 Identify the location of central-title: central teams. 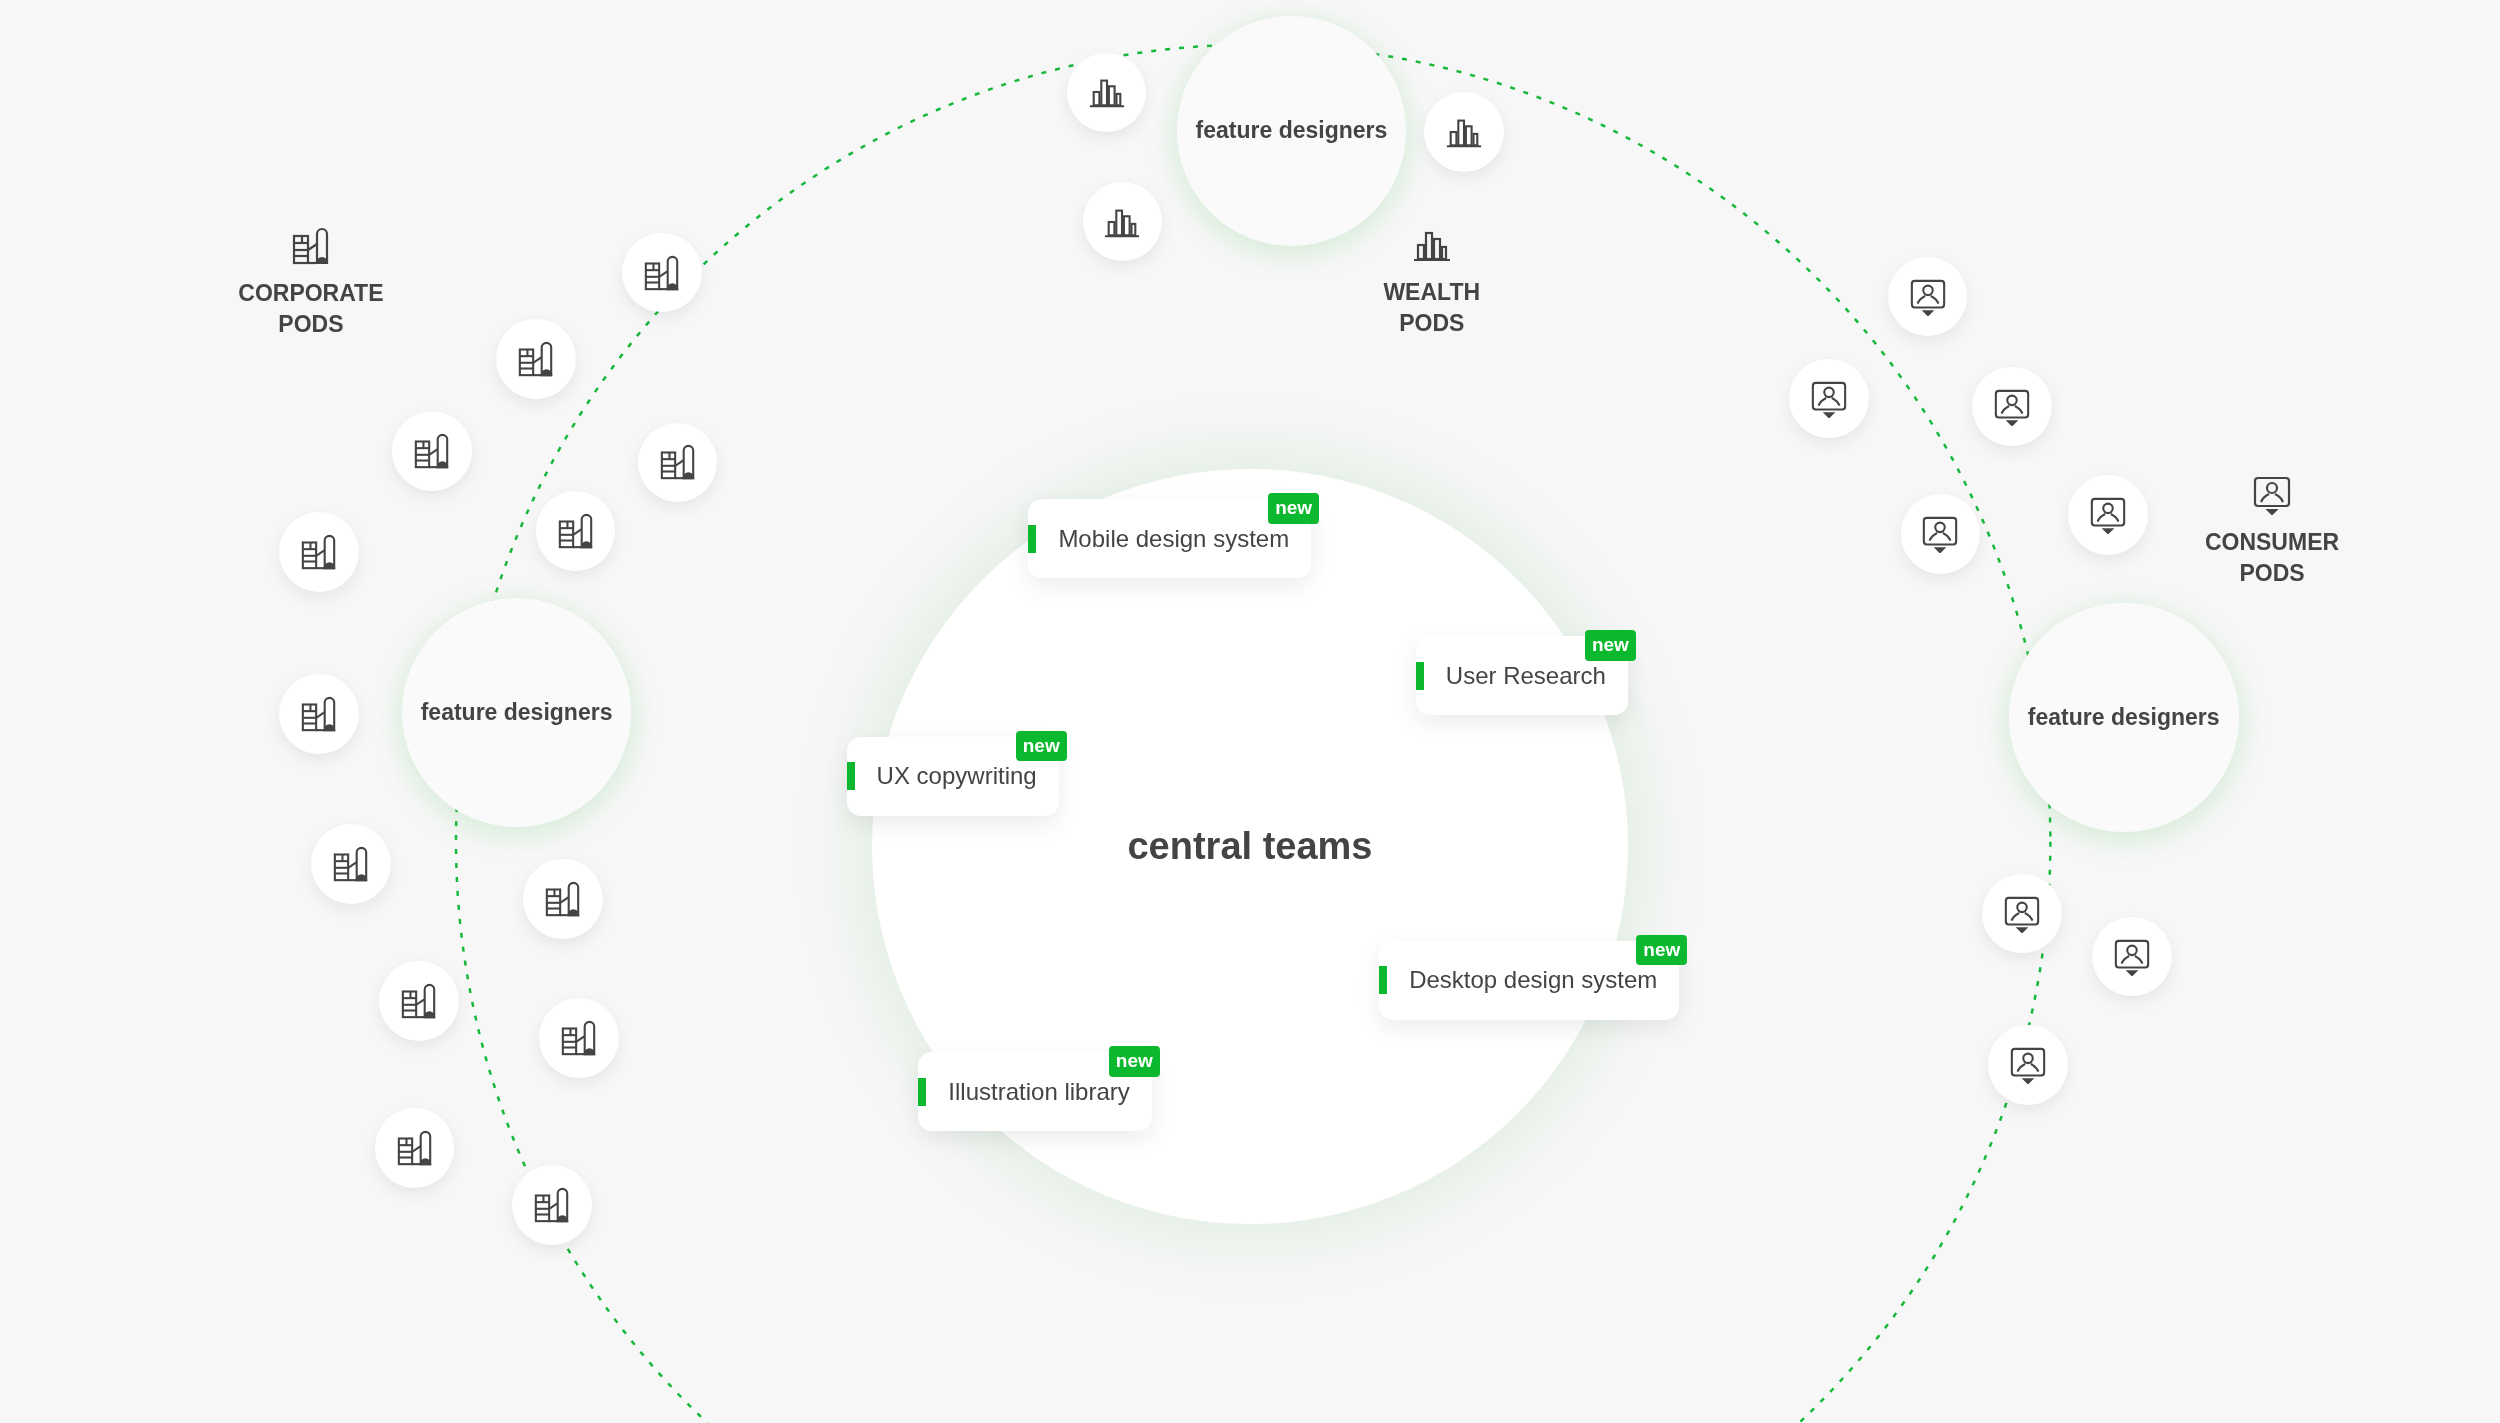
(1250, 847).